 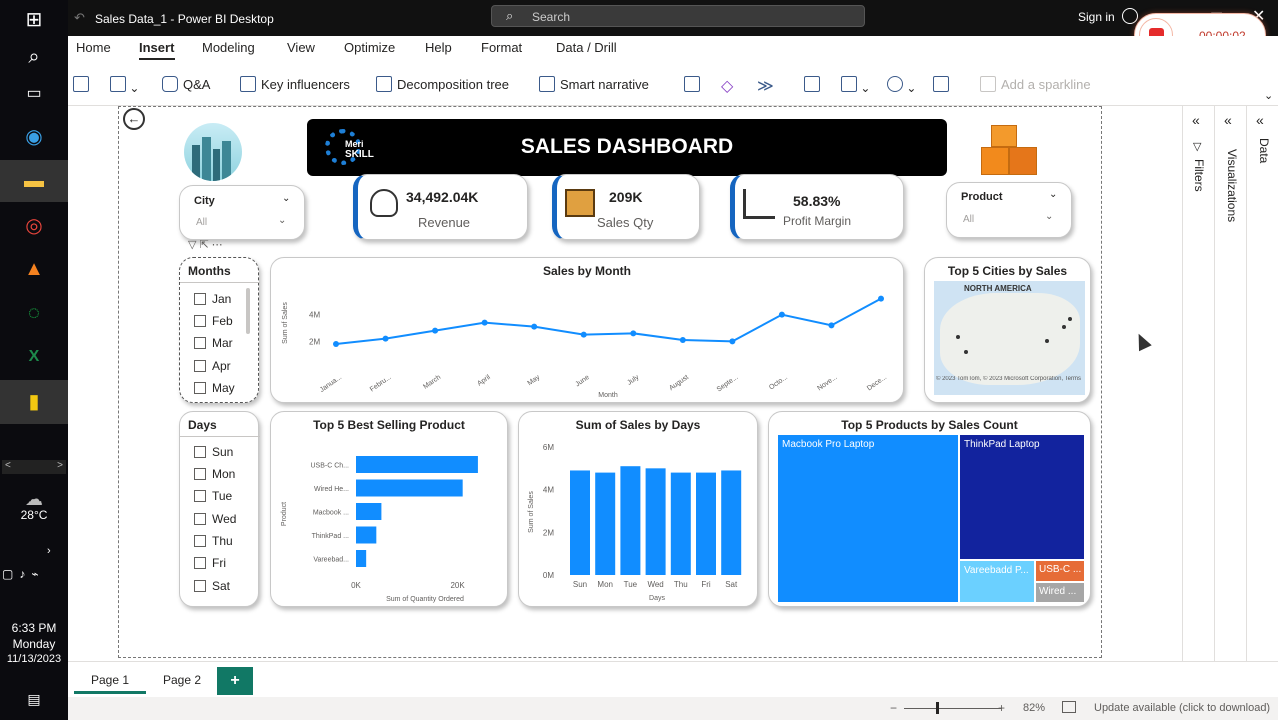 I want to click on new-visual-icon, so click(x=81, y=85).